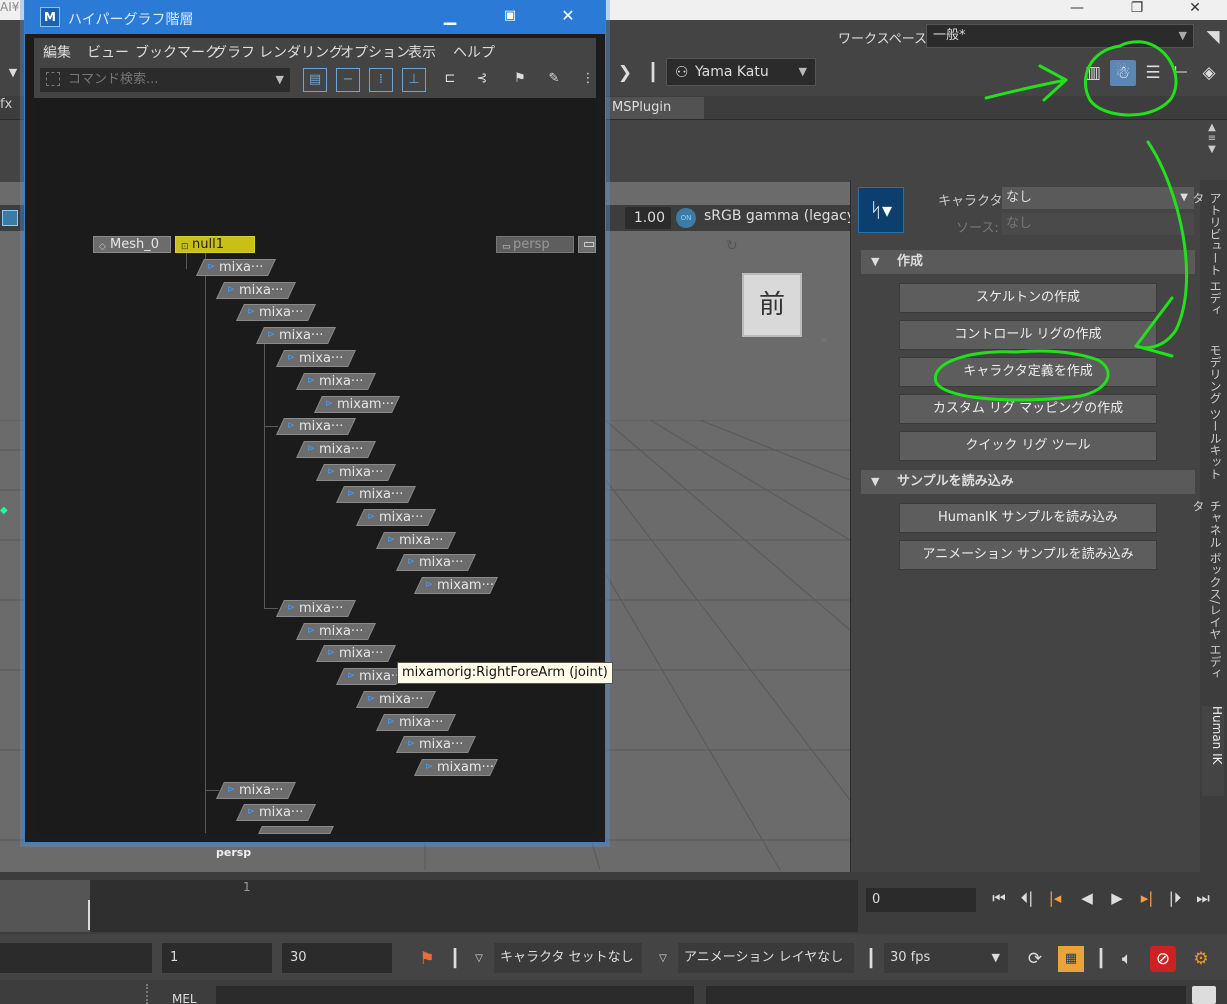 This screenshot has height=1004, width=1227. I want to click on more-icon: ⋮, so click(588, 80).